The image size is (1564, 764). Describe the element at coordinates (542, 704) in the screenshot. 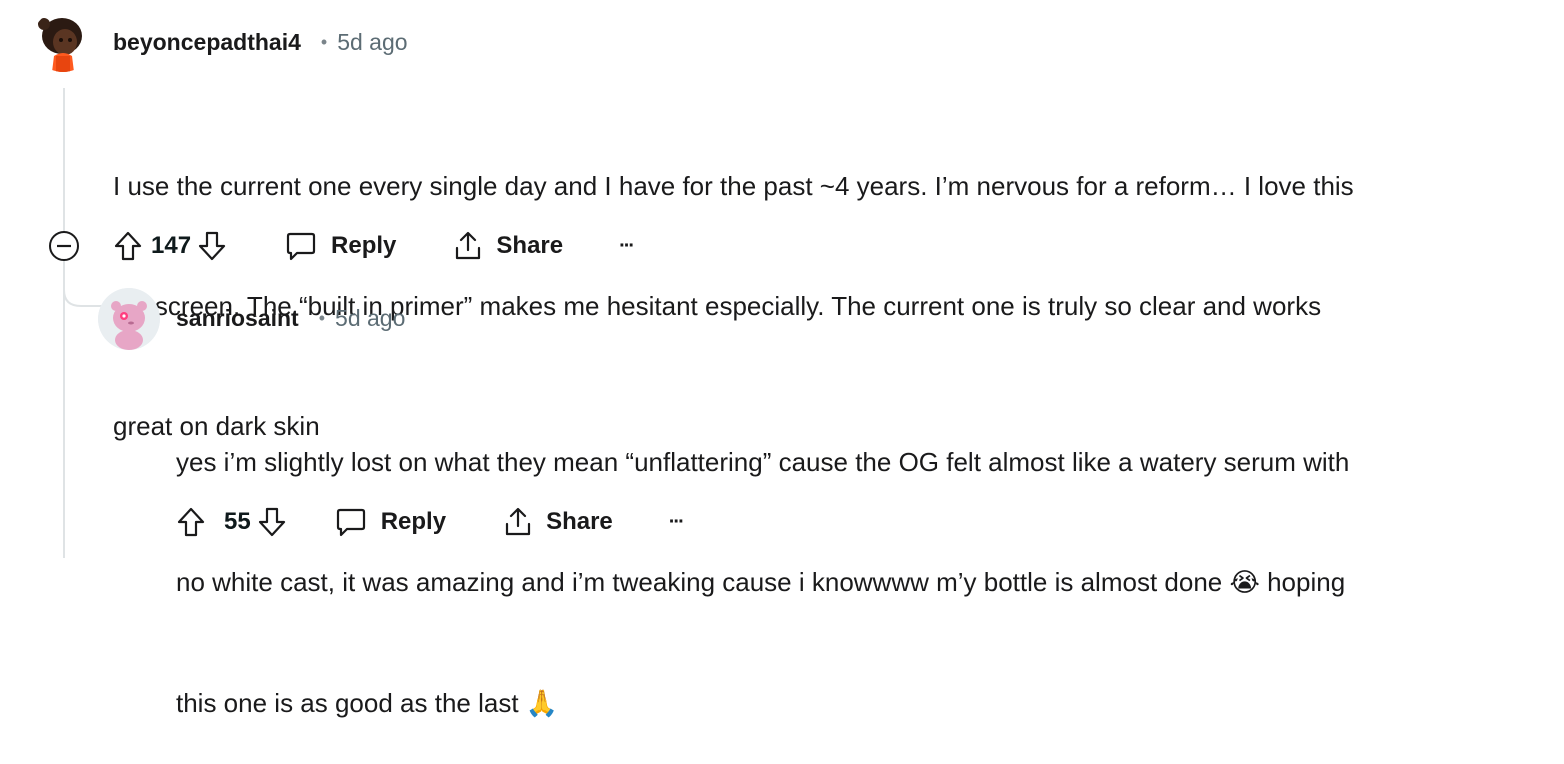

I see `pray-emoji: 🙏` at that location.